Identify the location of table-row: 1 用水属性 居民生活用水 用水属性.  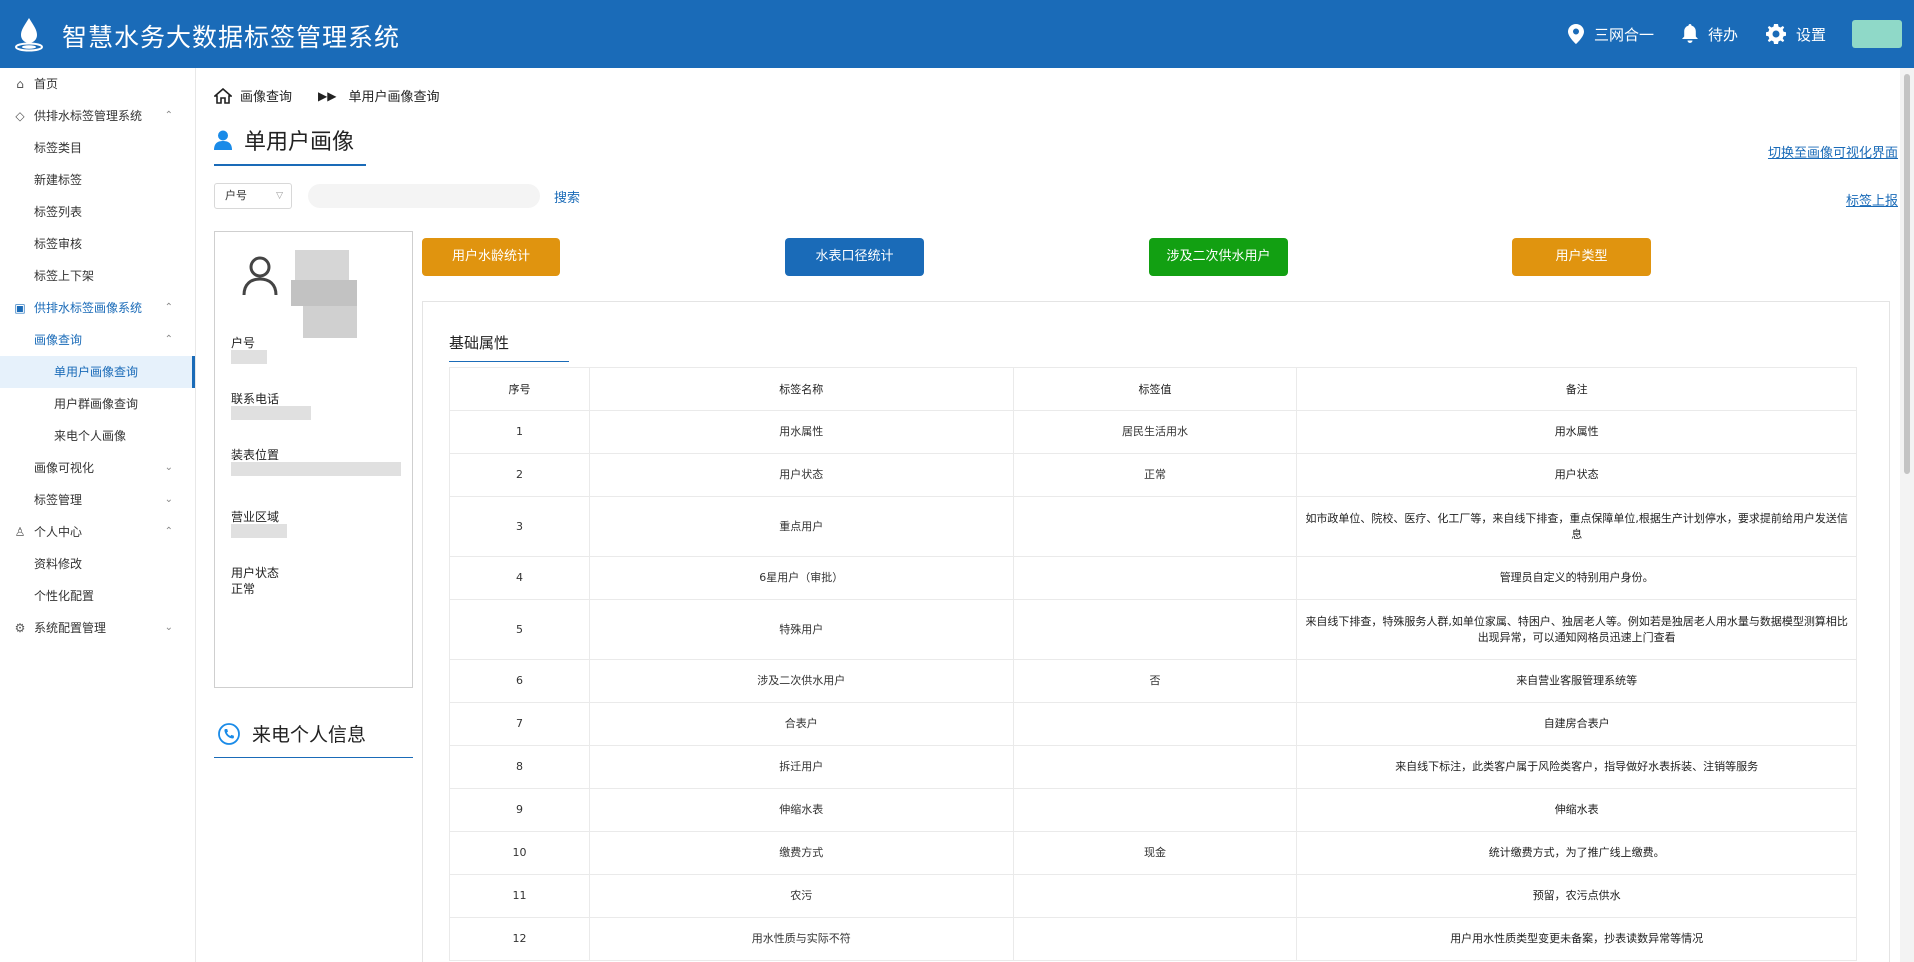
(1153, 432).